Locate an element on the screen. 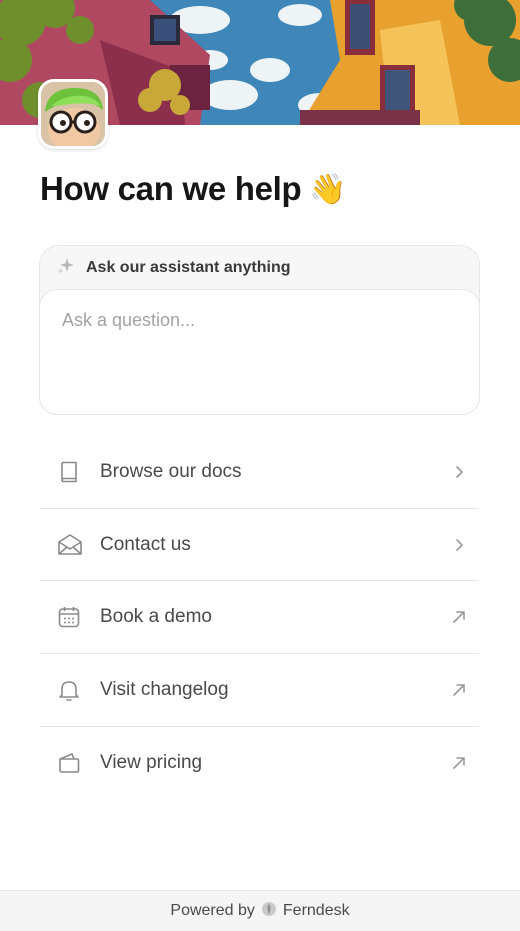 This screenshot has width=520, height=931. ferndesk-logo-icon is located at coordinates (269, 911).